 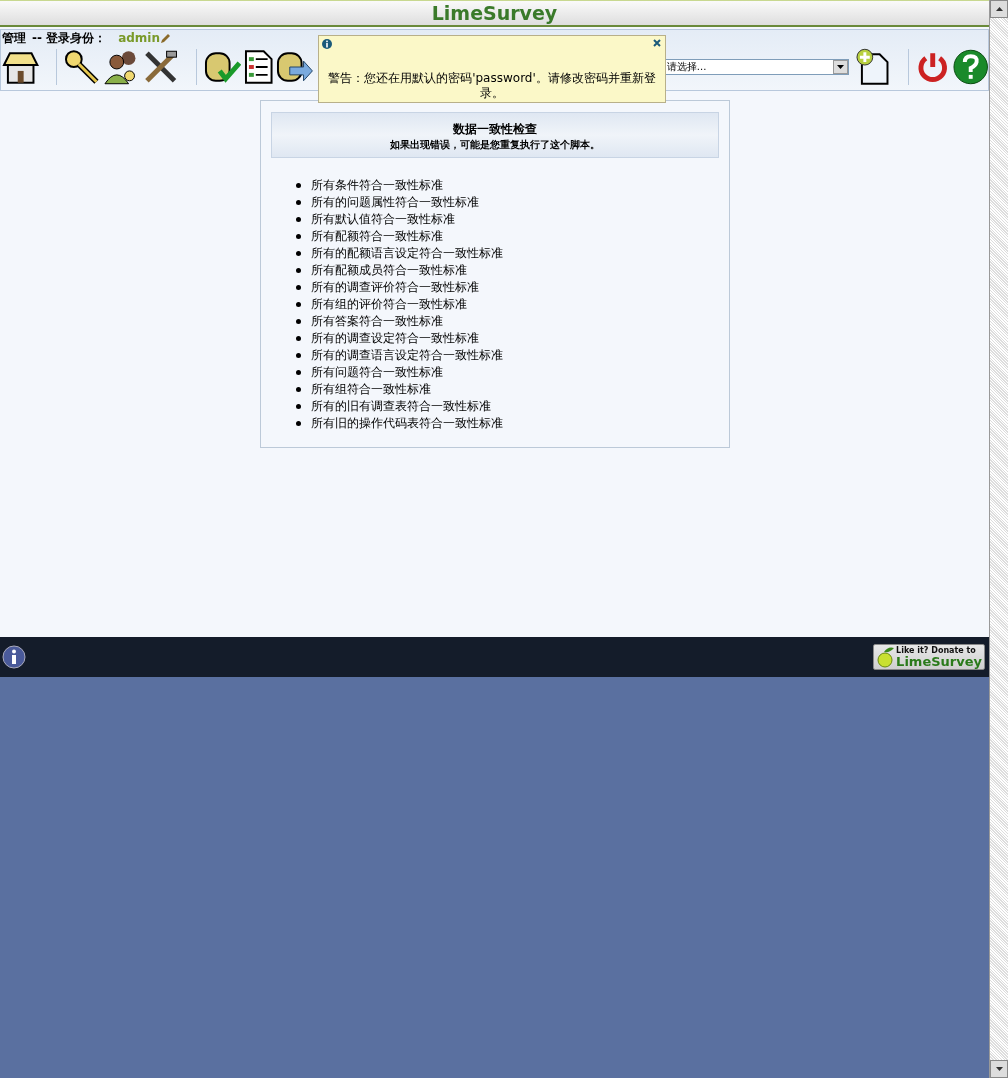 What do you see at coordinates (394, 202) in the screenshot?
I see `result-text: 所有的问题属性符合一致性标准` at bounding box center [394, 202].